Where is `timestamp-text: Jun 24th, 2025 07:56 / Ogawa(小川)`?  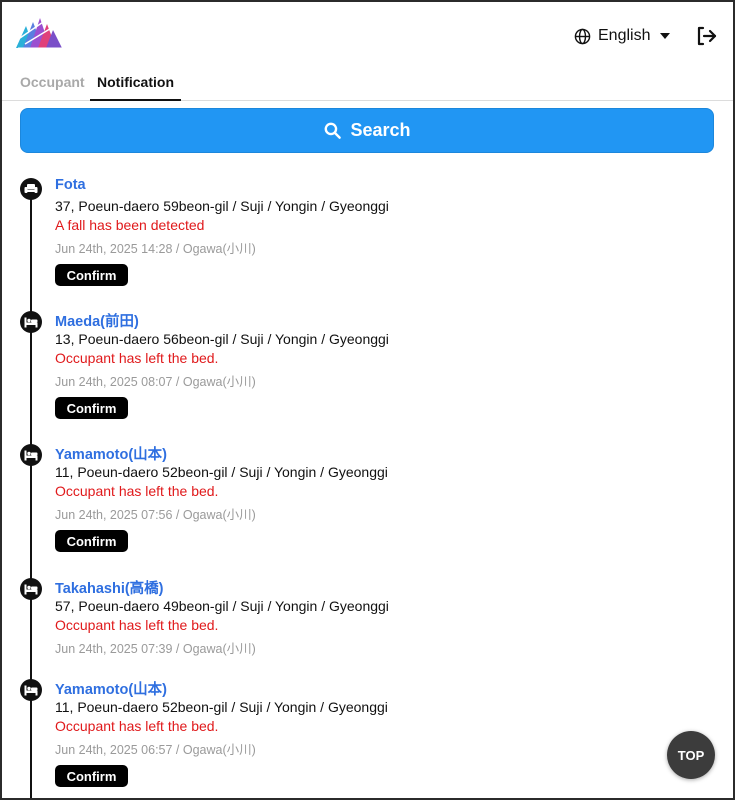
timestamp-text: Jun 24th, 2025 07:56 / Ogawa(小川) is located at coordinates (155, 515).